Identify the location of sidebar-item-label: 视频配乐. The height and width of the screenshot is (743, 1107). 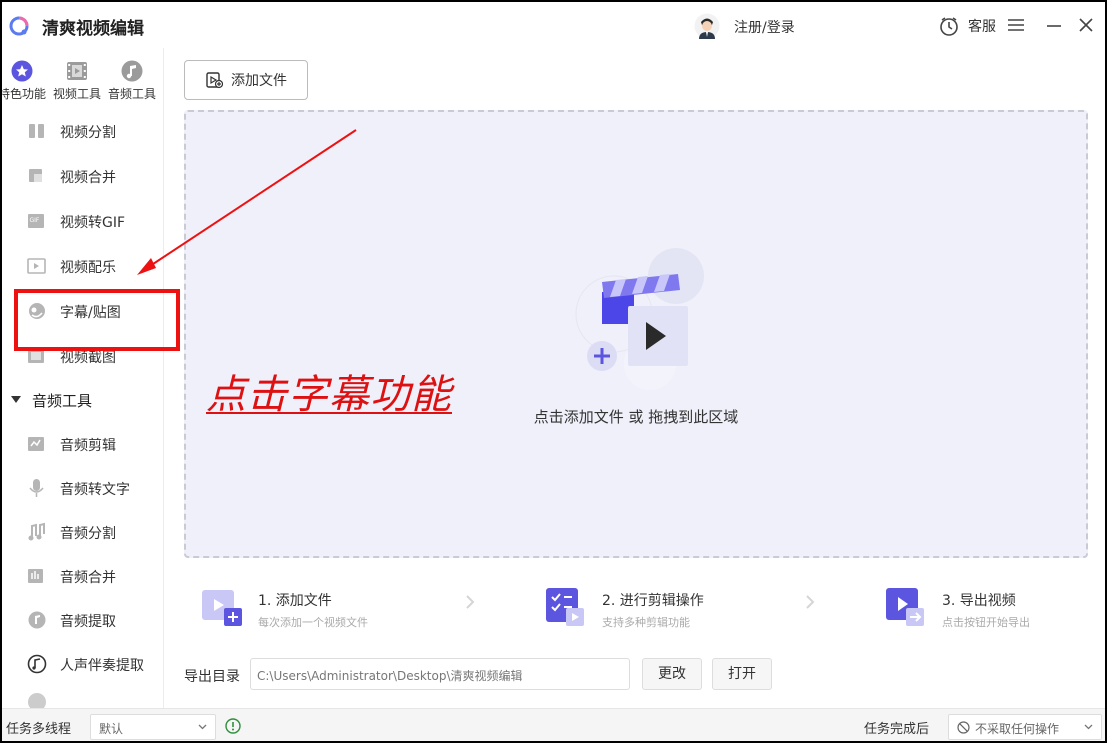
(88, 268).